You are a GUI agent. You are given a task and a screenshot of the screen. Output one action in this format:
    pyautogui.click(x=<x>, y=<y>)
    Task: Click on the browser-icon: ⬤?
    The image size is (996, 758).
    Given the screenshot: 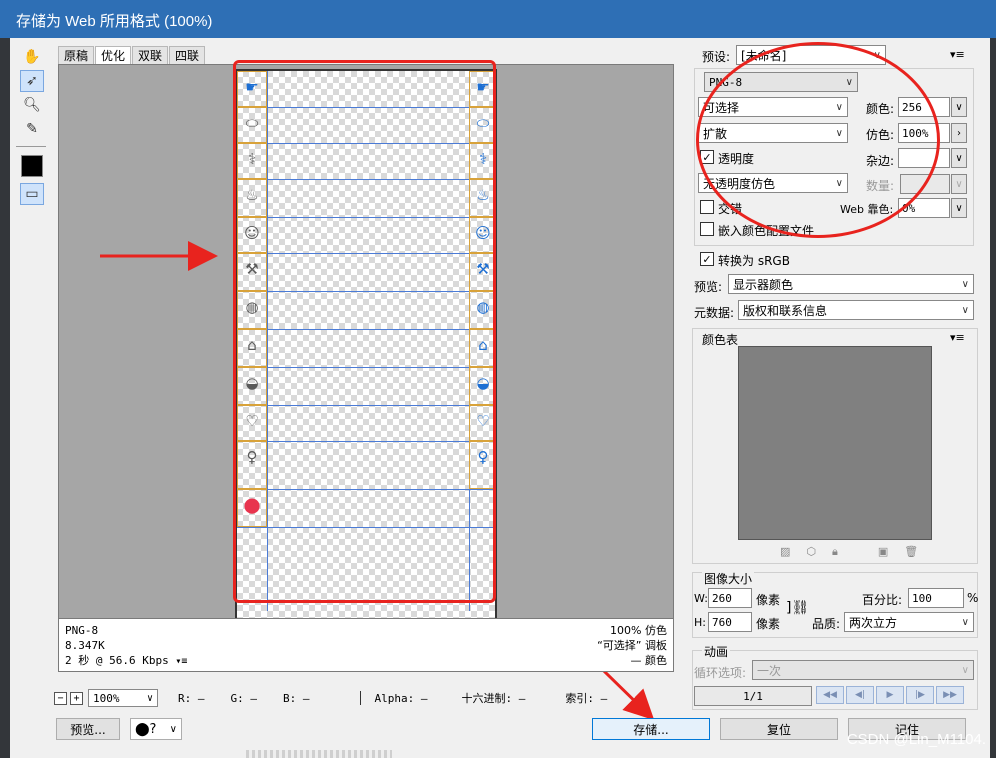 What is the action you would take?
    pyautogui.click(x=146, y=729)
    